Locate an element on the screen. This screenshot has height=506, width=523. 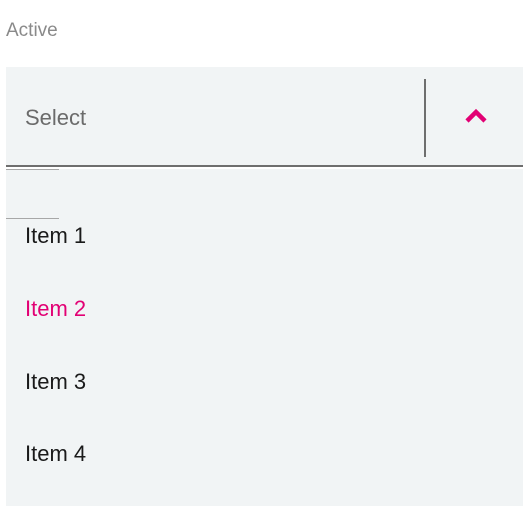
focus-indicator-top is located at coordinates (32, 169).